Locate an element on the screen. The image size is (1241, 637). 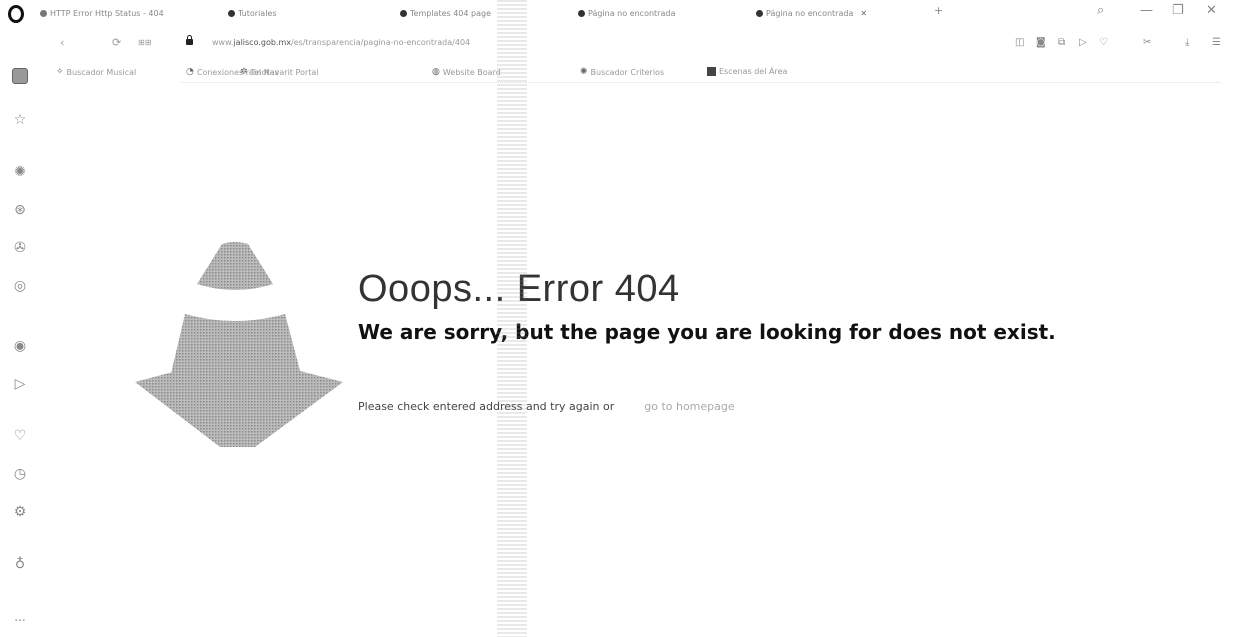
ai-icon: ✺ is located at coordinates (20, 172).